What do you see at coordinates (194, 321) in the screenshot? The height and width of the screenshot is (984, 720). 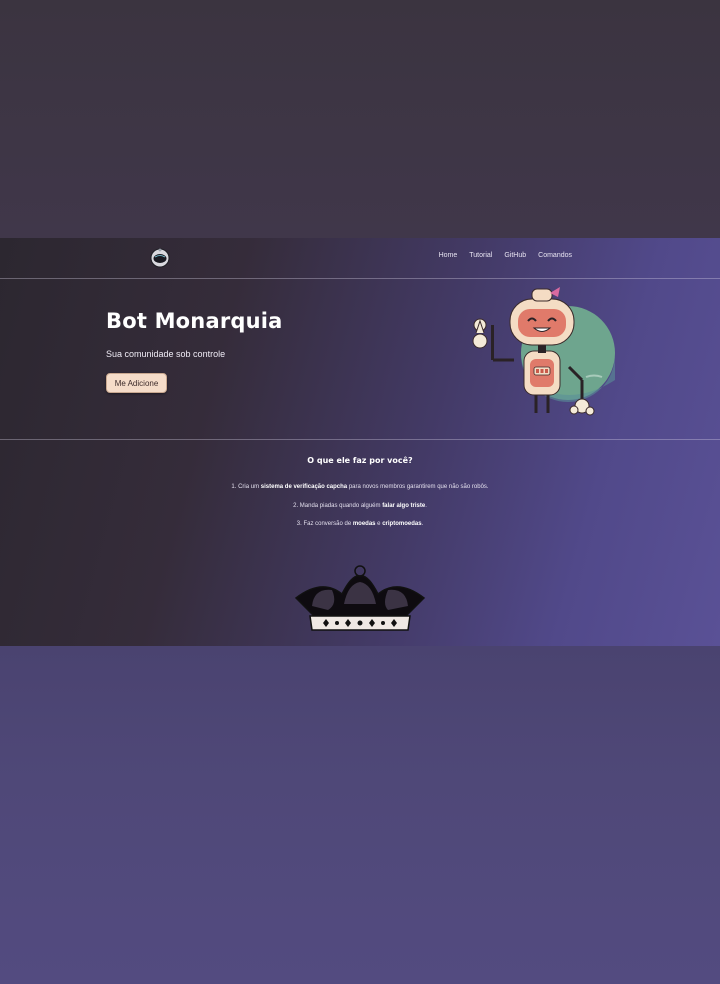 I see `hero-title: Bot Monarquia` at bounding box center [194, 321].